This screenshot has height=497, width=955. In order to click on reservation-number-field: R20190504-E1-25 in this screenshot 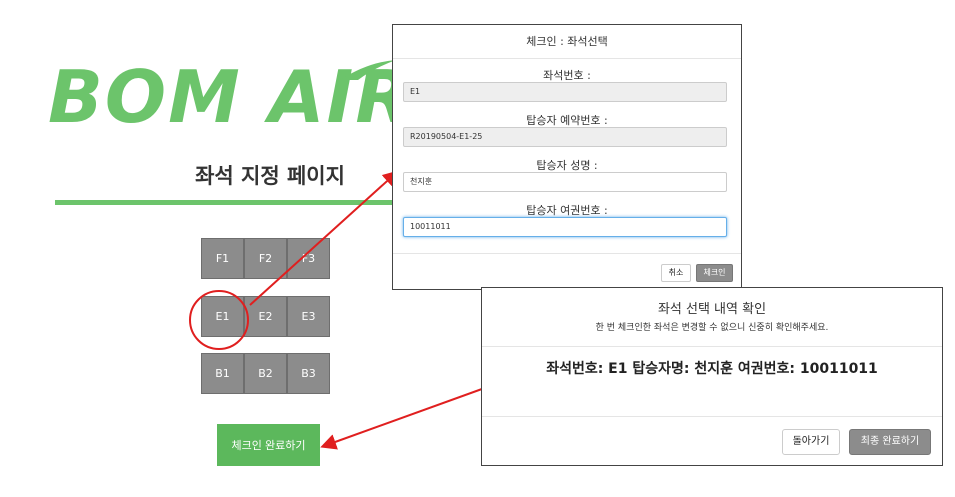, I will do `click(565, 137)`.